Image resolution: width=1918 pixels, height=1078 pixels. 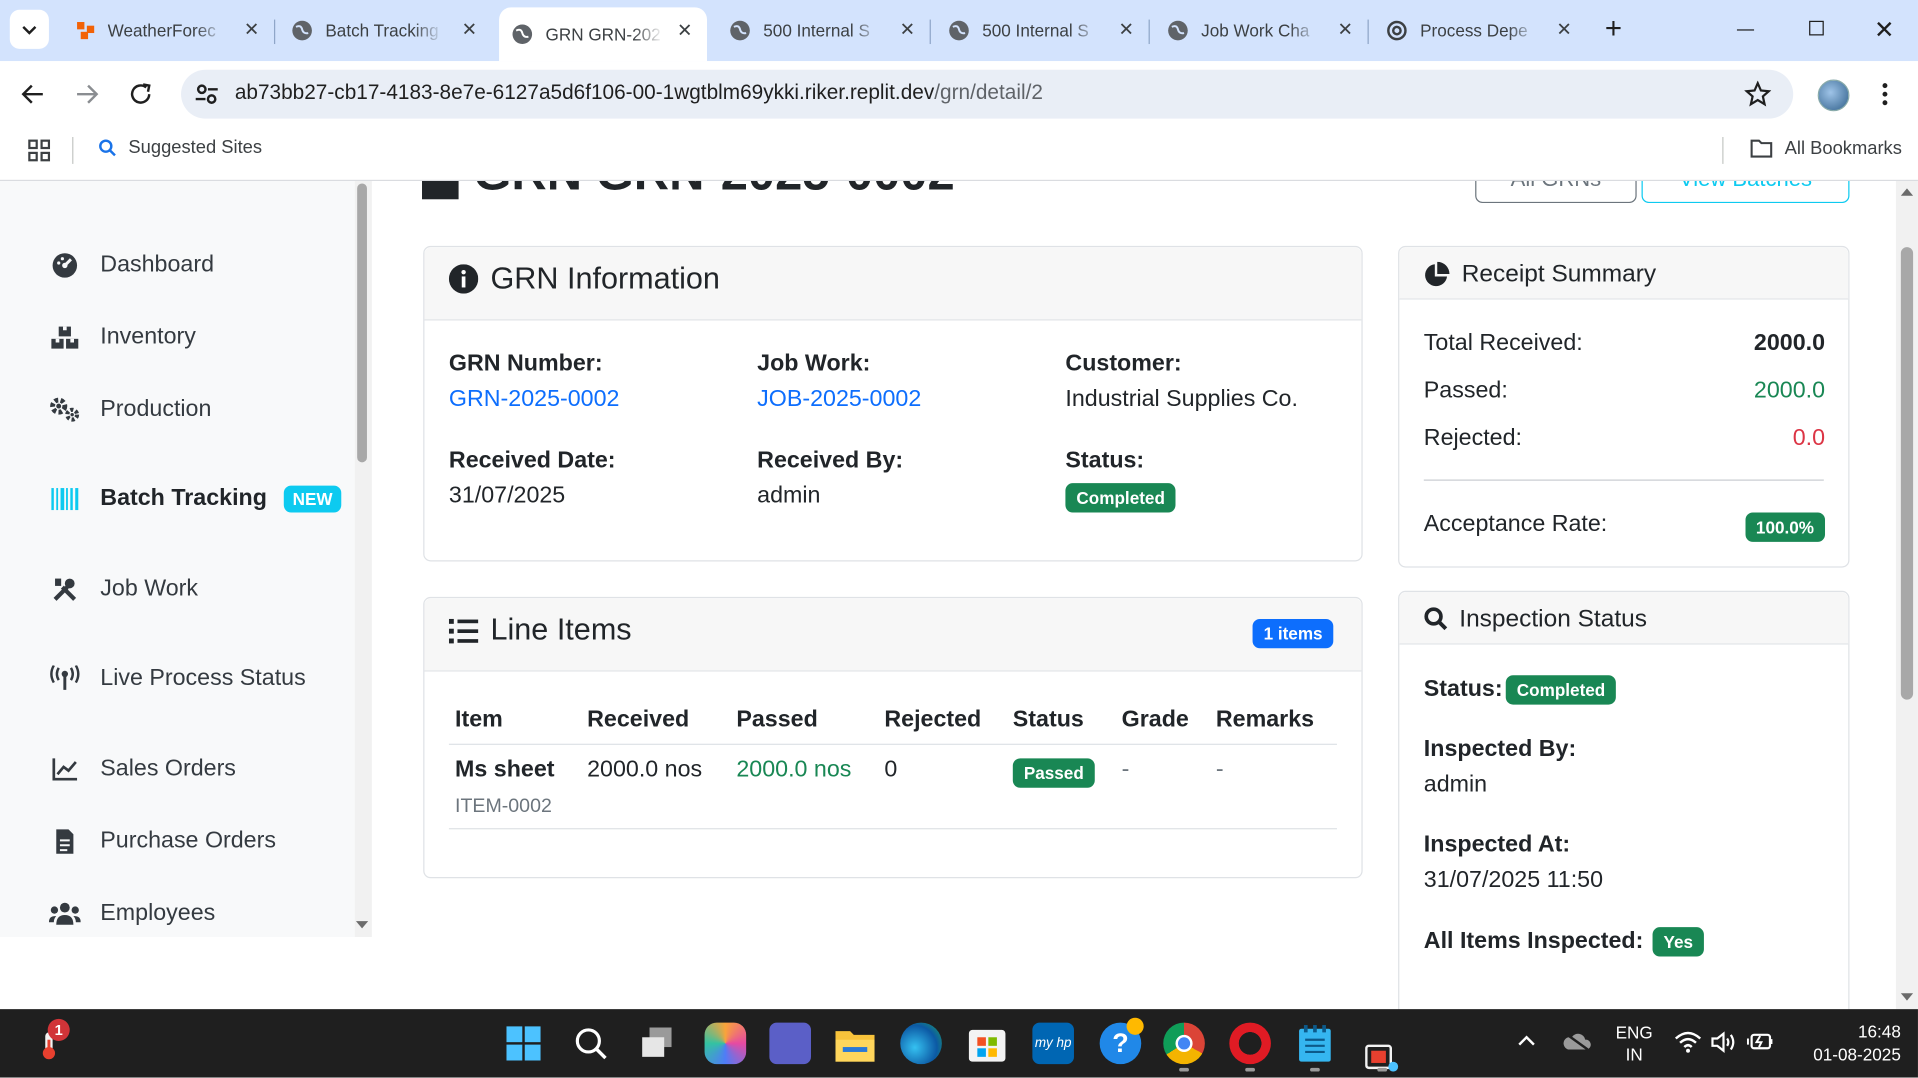 I want to click on task-view-icon, so click(x=657, y=1043).